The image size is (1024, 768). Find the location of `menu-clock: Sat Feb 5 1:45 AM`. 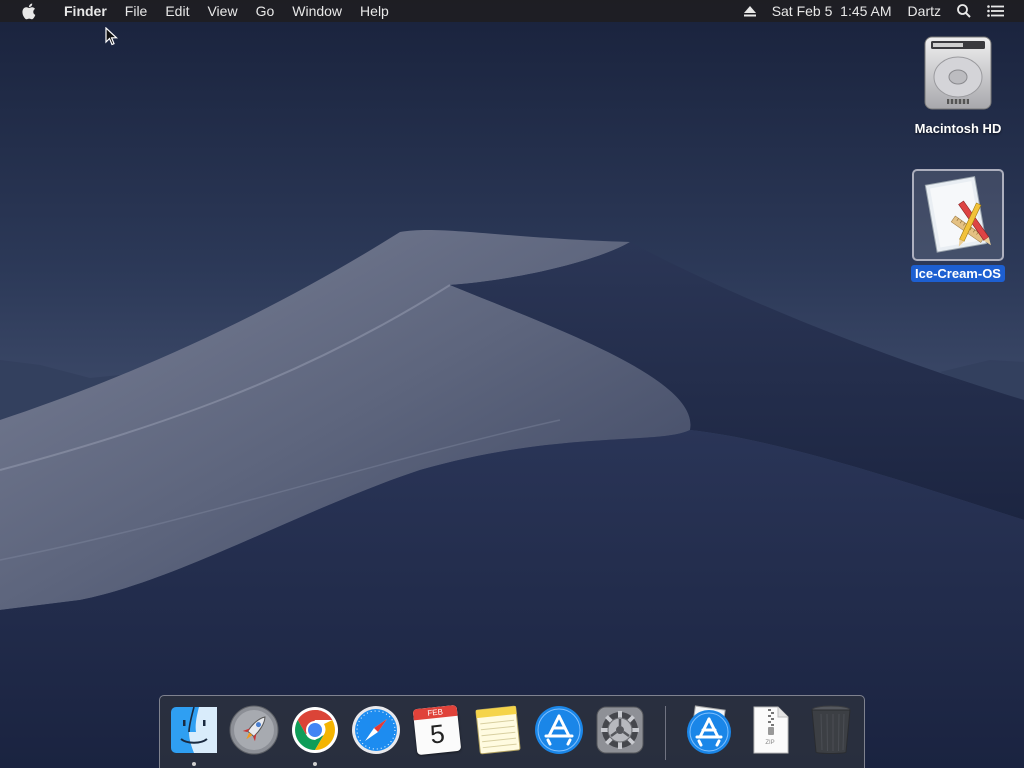

menu-clock: Sat Feb 5 1:45 AM is located at coordinates (832, 11).